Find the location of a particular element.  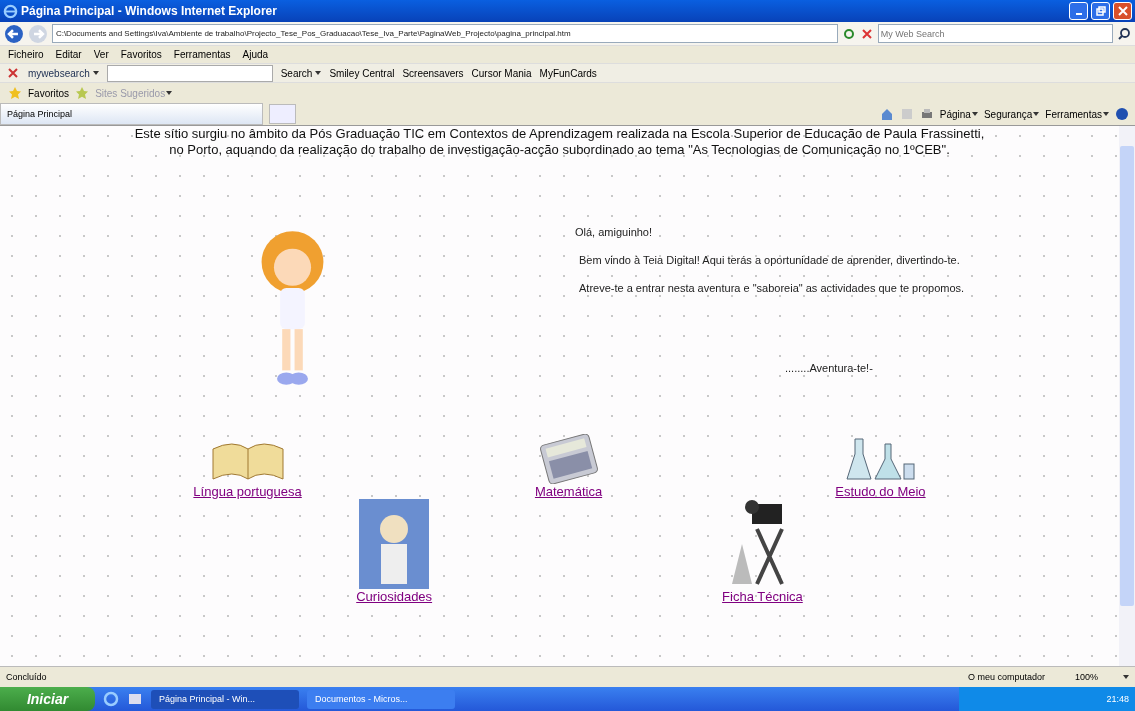

menu-item: Ficheiro is located at coordinates (26, 54).